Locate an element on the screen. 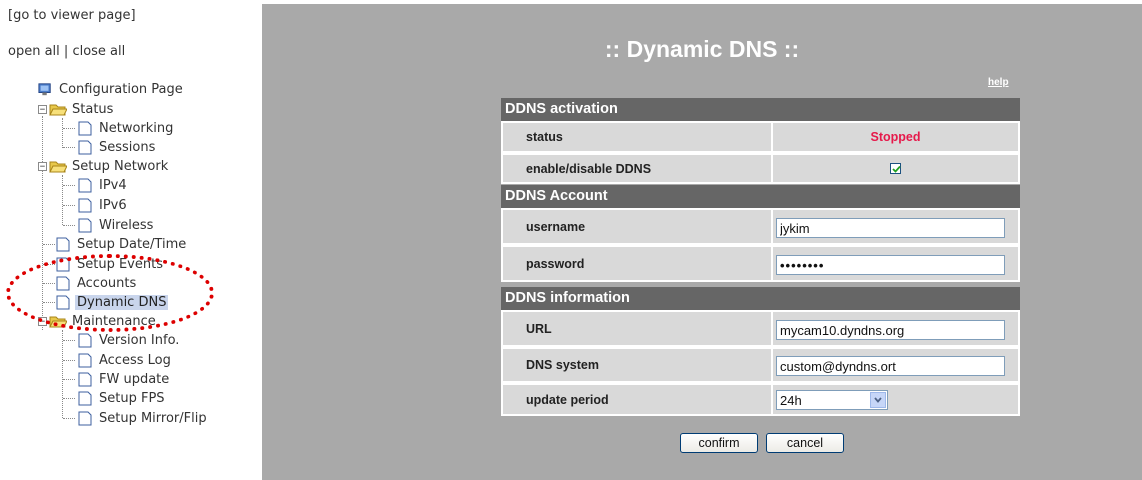 This screenshot has height=480, width=1142. enable-ddns-checkbox is located at coordinates (895, 168).